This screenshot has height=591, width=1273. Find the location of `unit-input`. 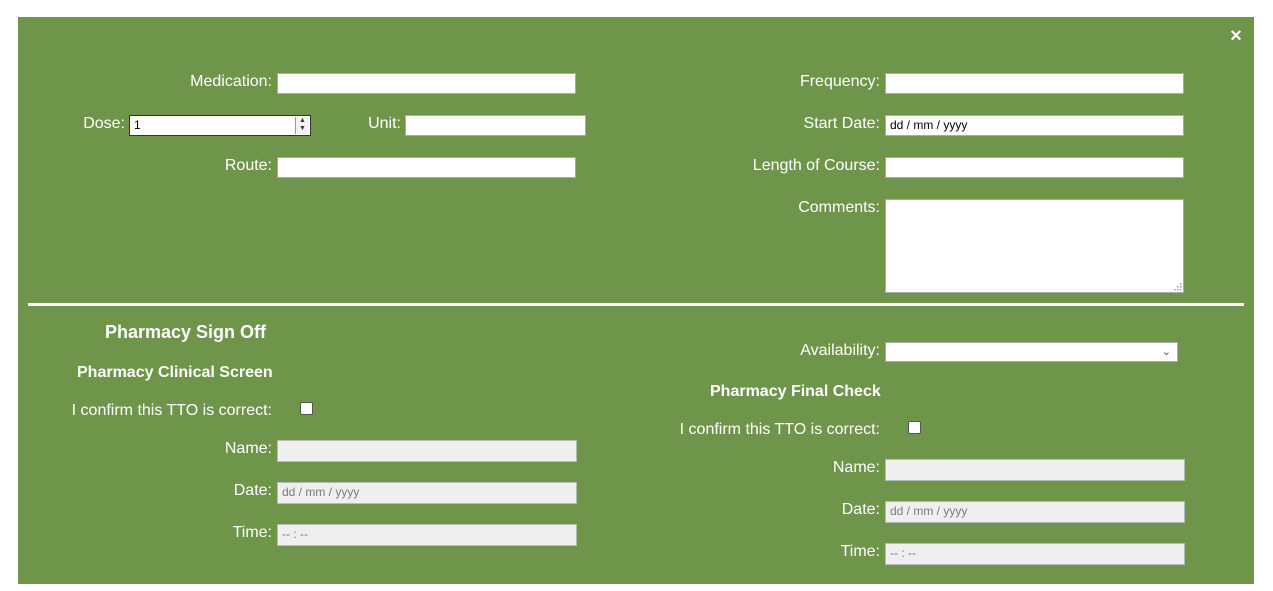

unit-input is located at coordinates (495, 125).